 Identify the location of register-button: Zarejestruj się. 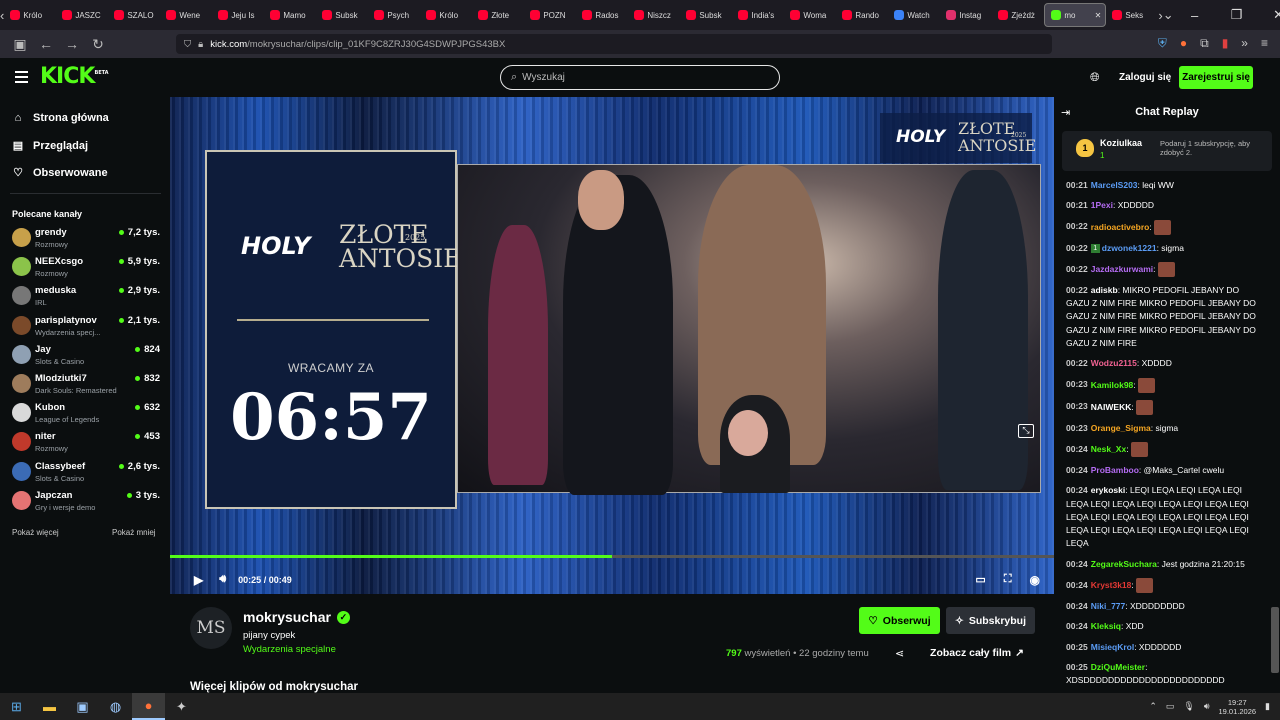
(1216, 77).